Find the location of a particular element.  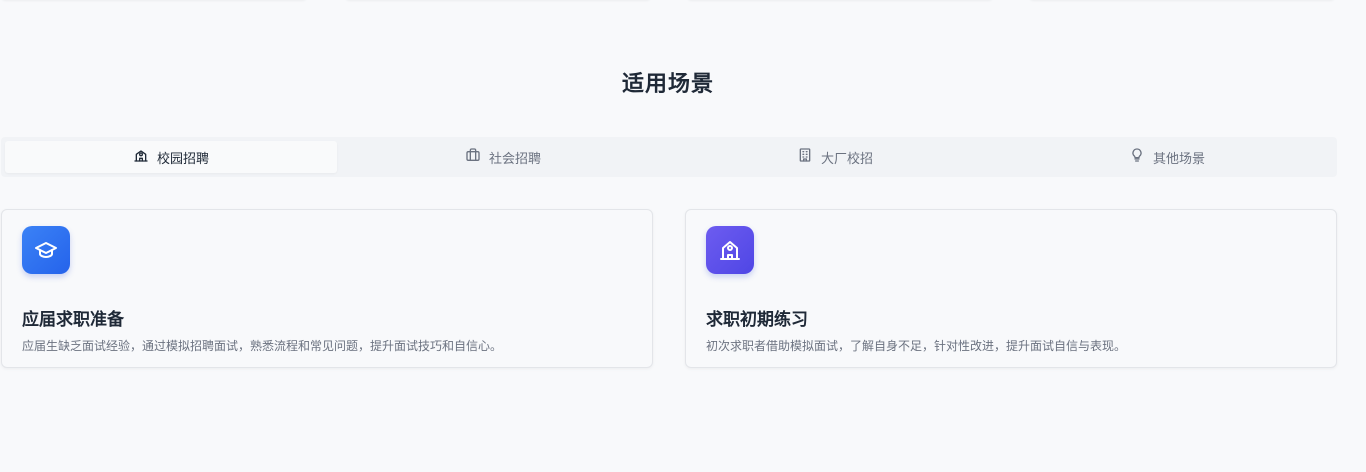

card-title: 应届求职准备 is located at coordinates (73, 320).